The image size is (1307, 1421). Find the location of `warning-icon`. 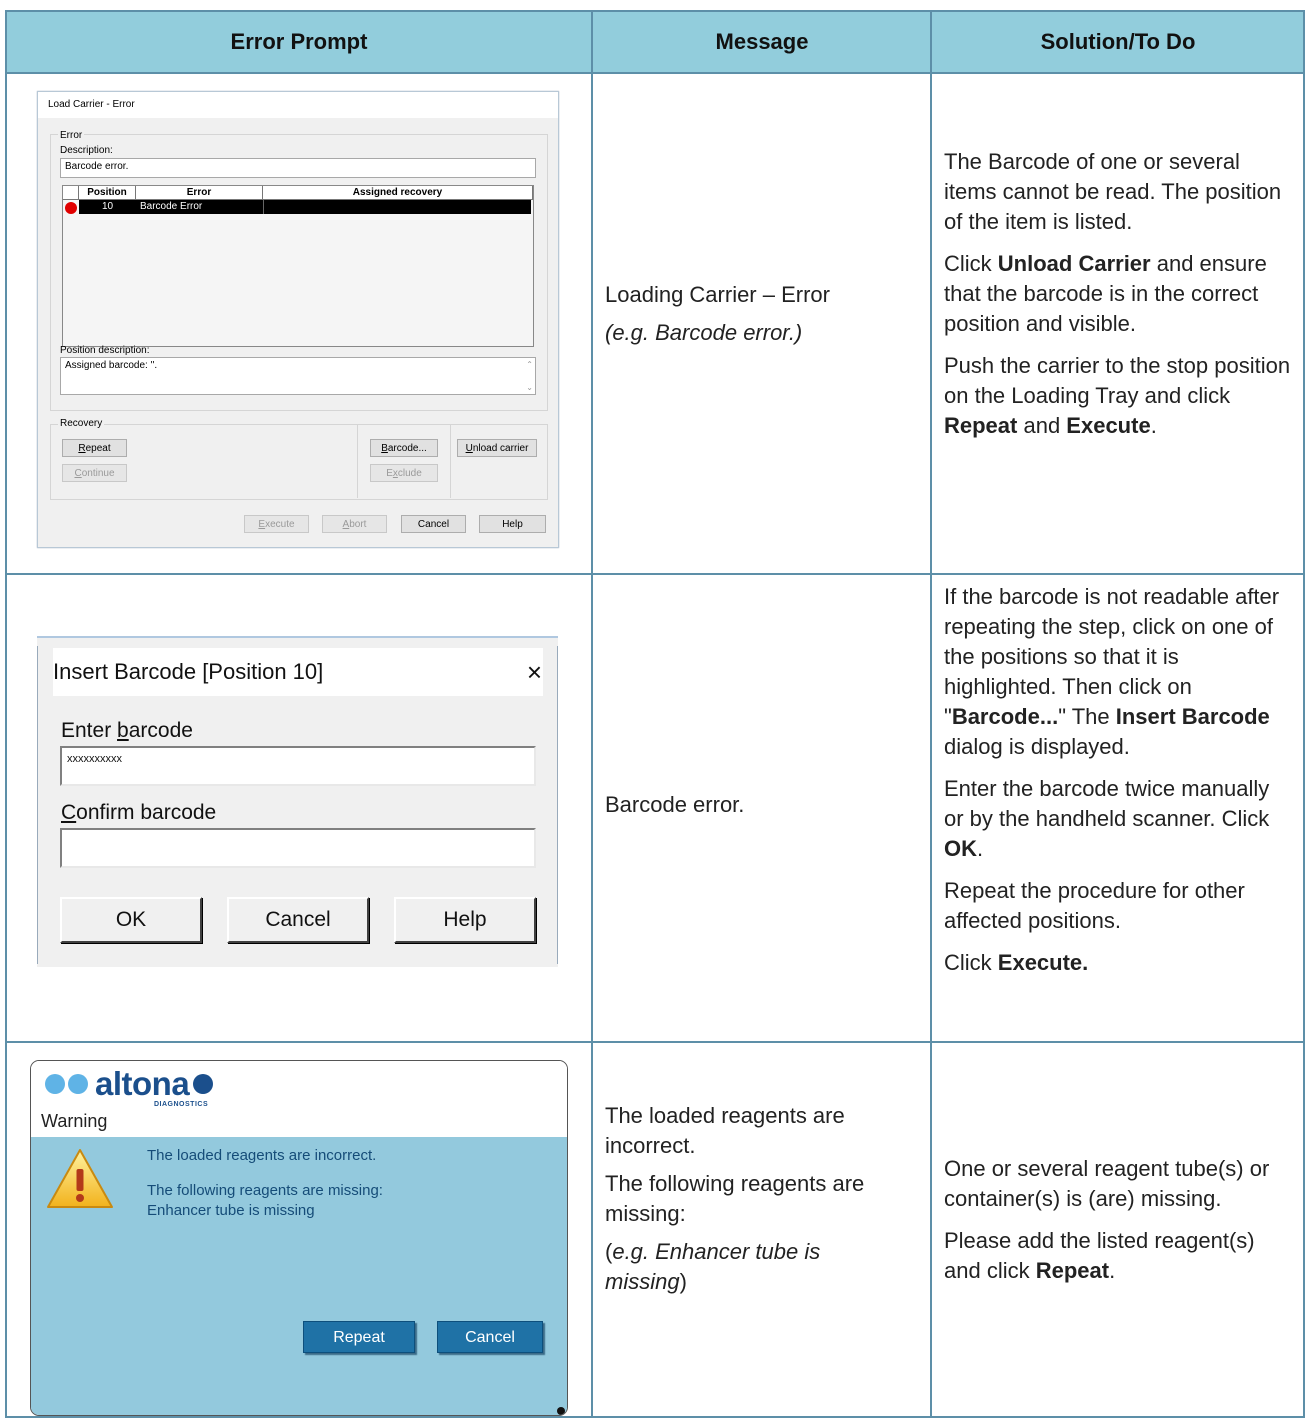

warning-icon is located at coordinates (80, 1178).